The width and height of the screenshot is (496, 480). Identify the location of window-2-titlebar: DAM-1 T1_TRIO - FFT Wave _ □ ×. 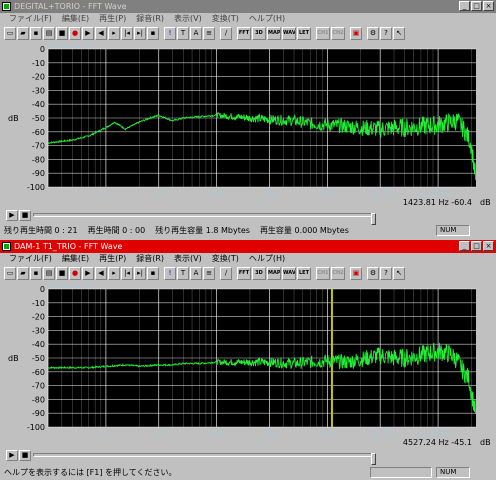
(248, 246).